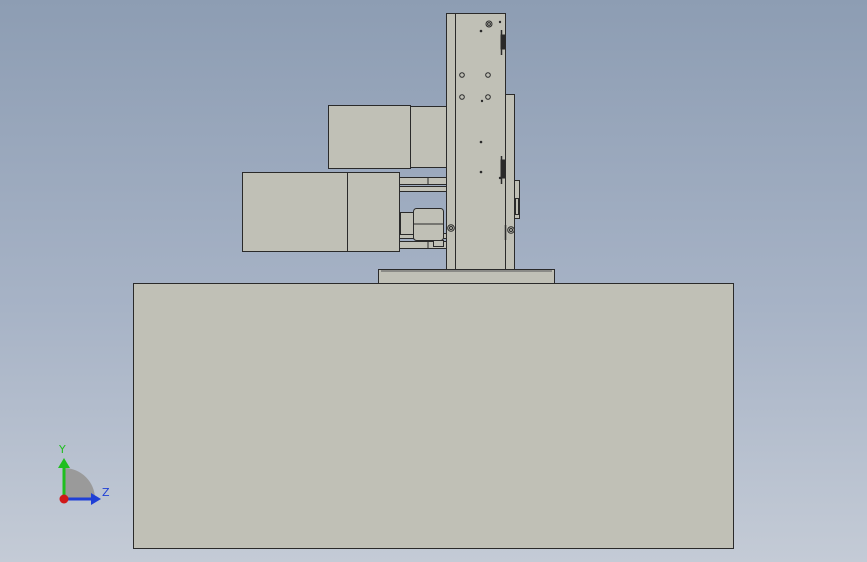 This screenshot has width=867, height=562. I want to click on axis-label-z: Z, so click(106, 492).